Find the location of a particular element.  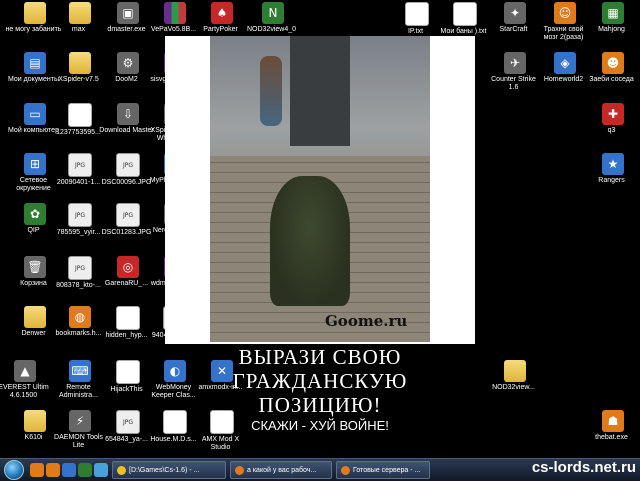

photo-soldier is located at coordinates (310, 241).